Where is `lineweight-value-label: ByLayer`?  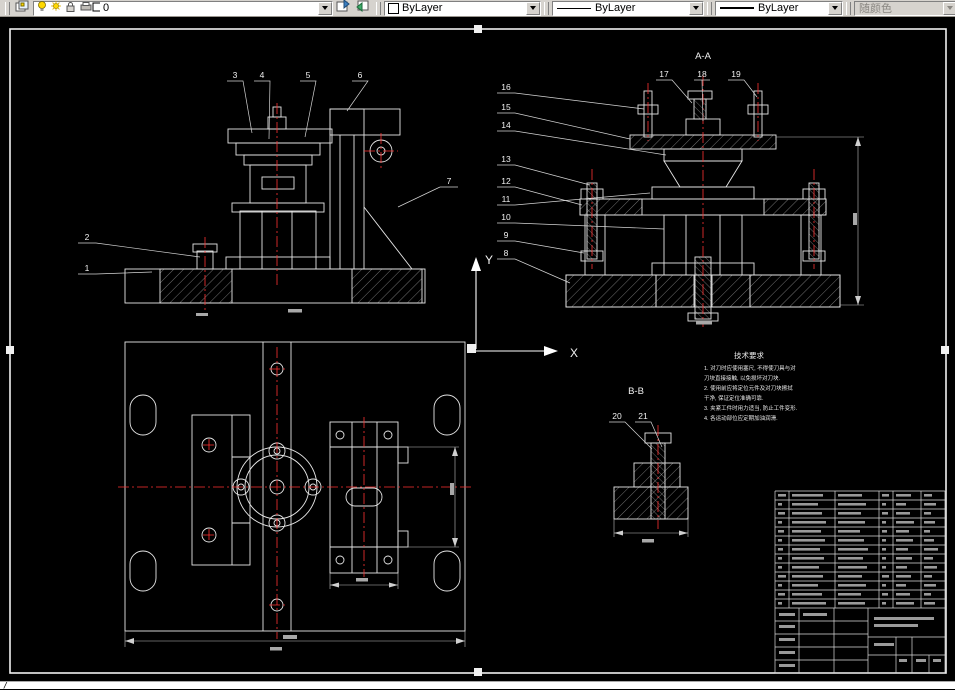
lineweight-value-label: ByLayer is located at coordinates (778, 8).